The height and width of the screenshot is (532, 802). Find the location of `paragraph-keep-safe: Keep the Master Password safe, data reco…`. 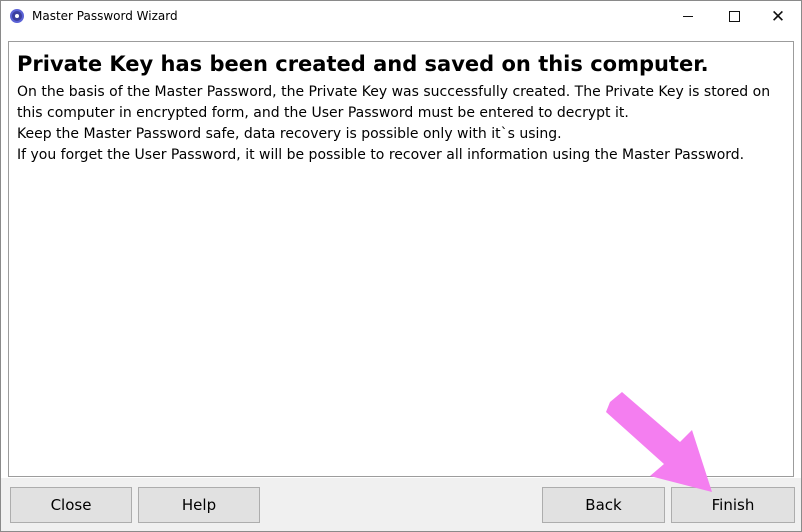

paragraph-keep-safe: Keep the Master Password safe, data reco… is located at coordinates (289, 134).